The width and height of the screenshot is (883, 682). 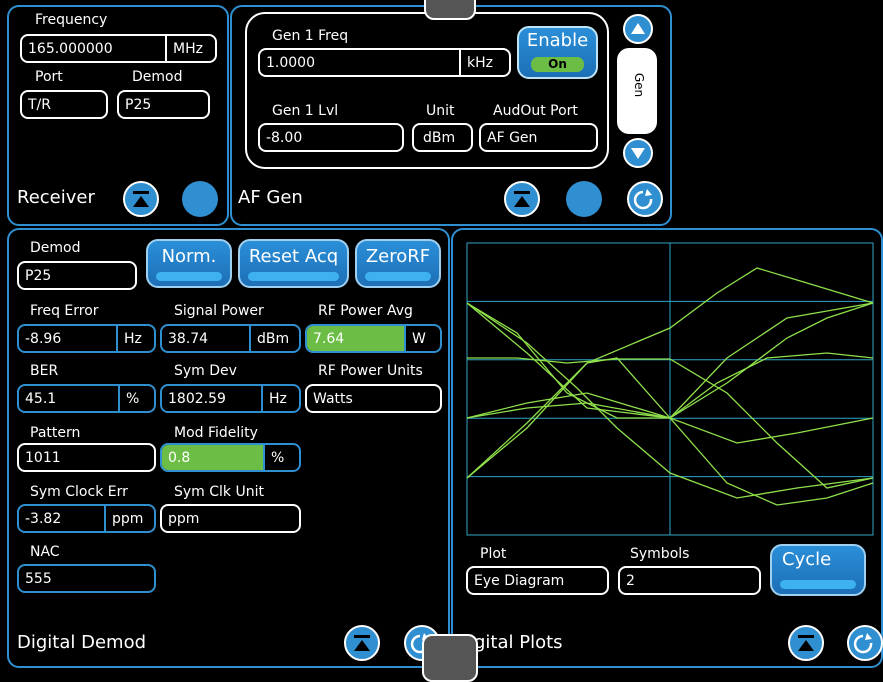 What do you see at coordinates (38, 275) in the screenshot?
I see `dd-demod-value: P25` at bounding box center [38, 275].